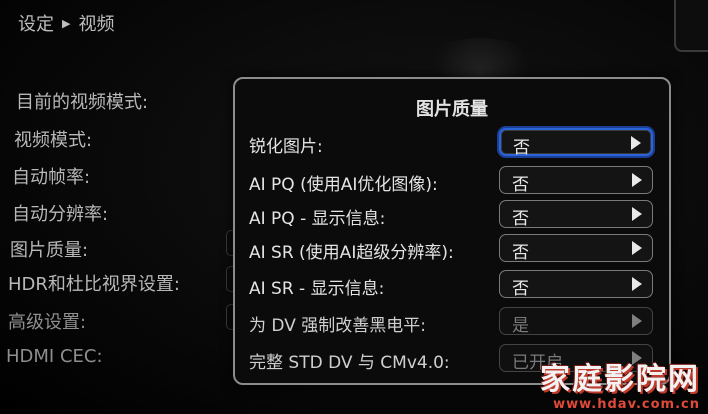 Image resolution: width=708 pixels, height=414 pixels. I want to click on watermark: 家庭影院网 www.hdav.com.cn, so click(620, 387).